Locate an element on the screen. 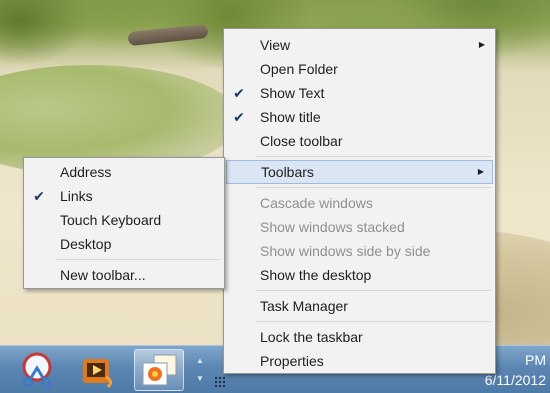 Image resolution: width=550 pixels, height=393 pixels. toolbar-grip-handle is located at coordinates (220, 382).